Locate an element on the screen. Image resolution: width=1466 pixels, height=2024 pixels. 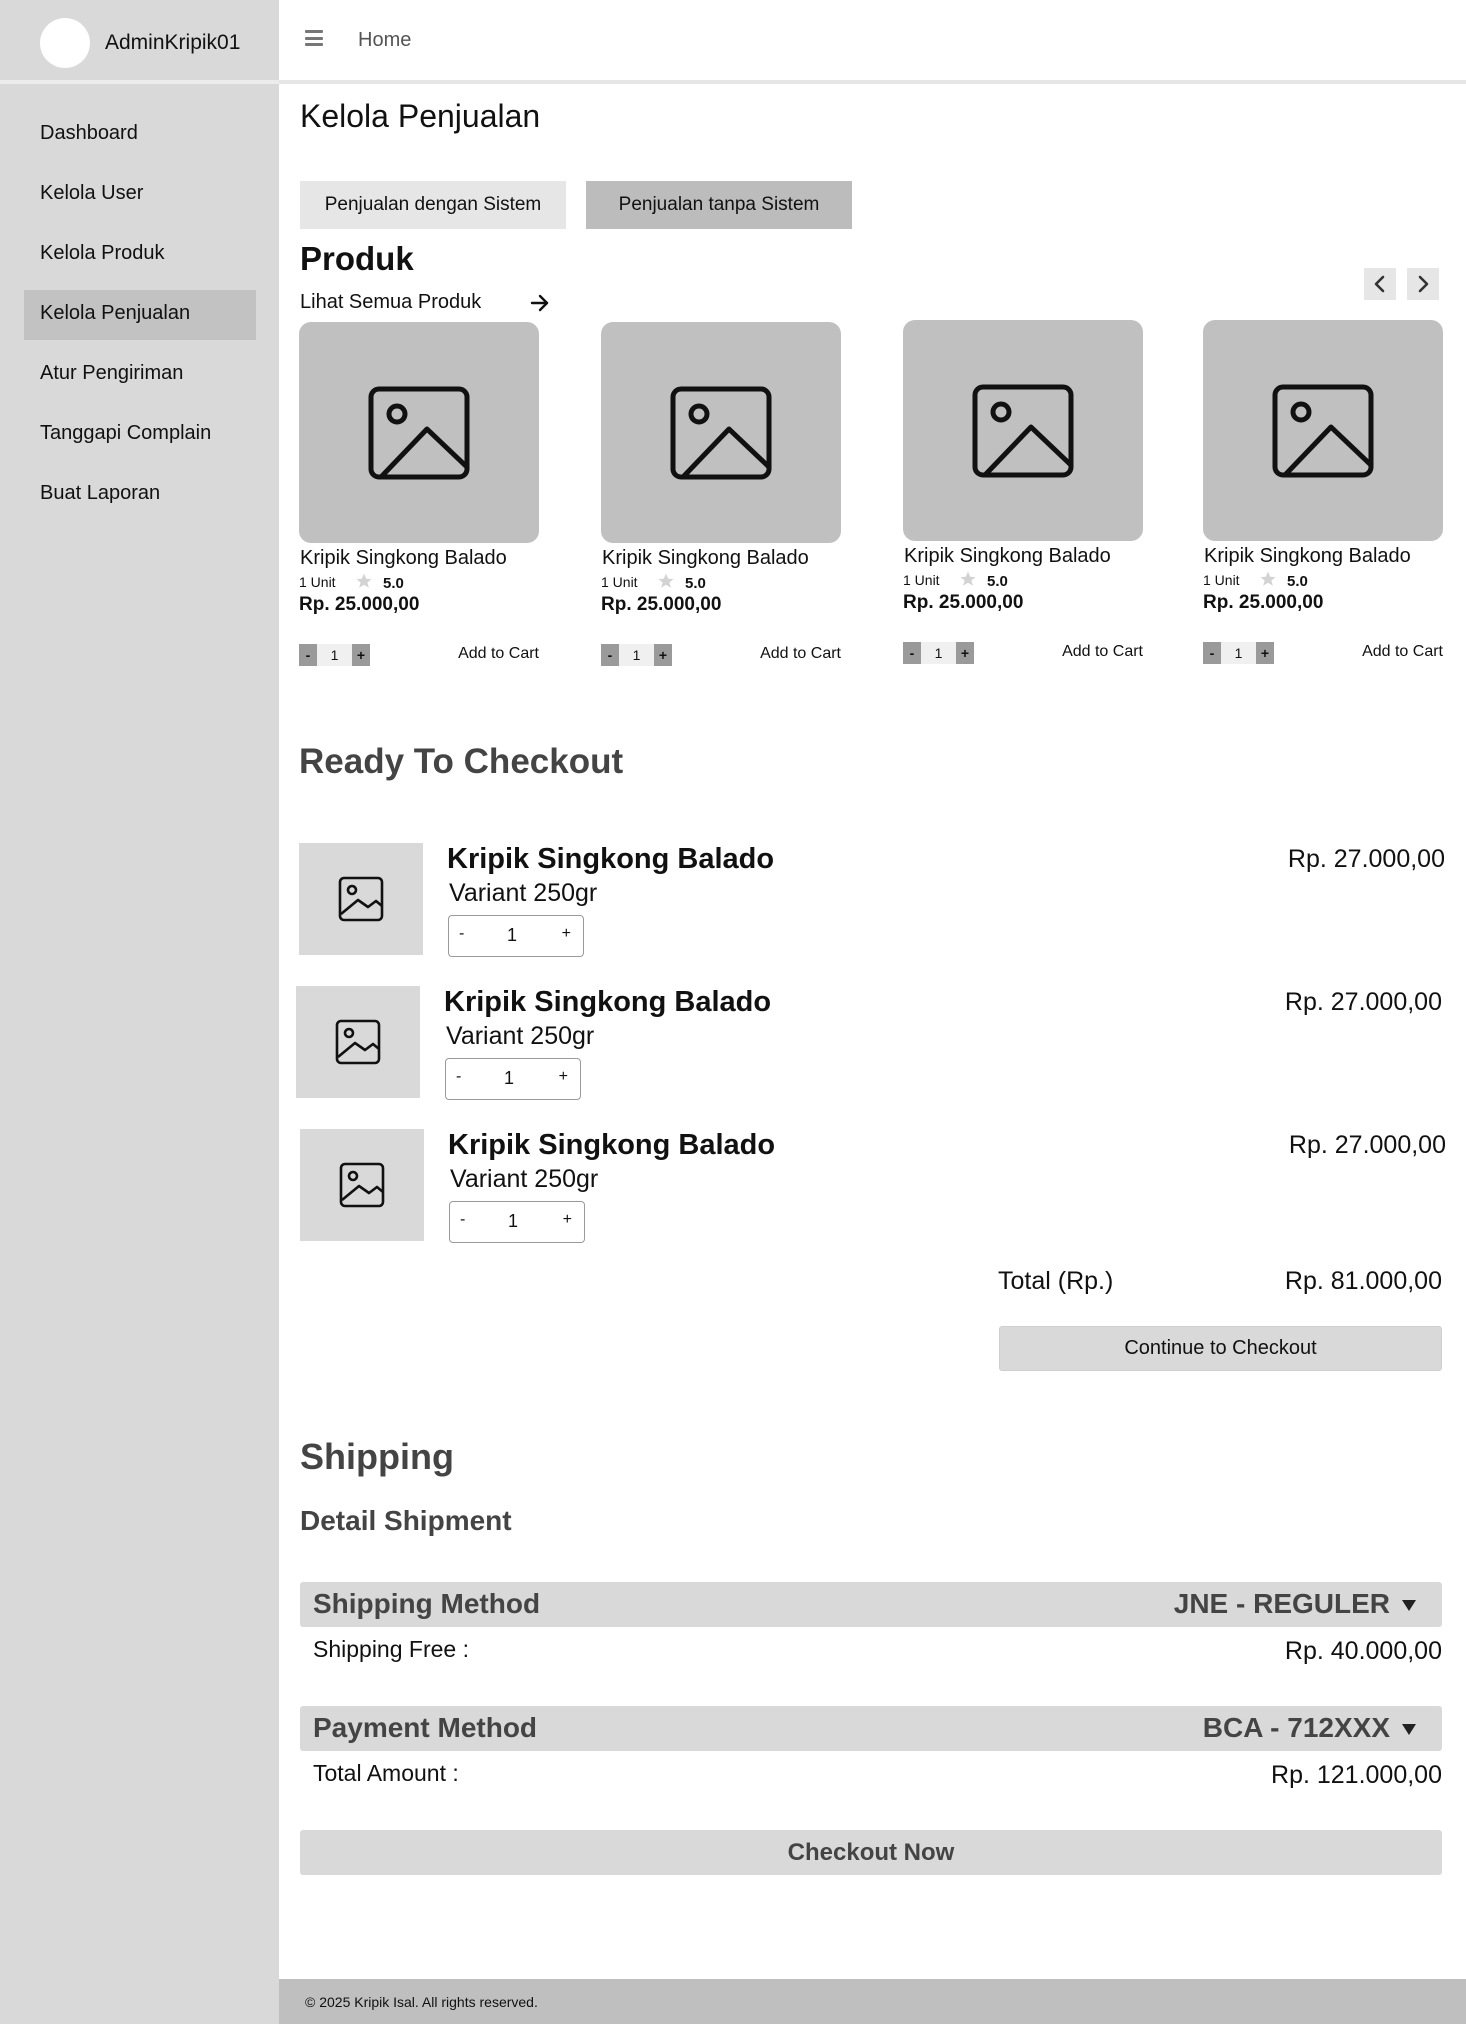
shipping-method-value: JNE - REGULER is located at coordinates (1282, 1604).